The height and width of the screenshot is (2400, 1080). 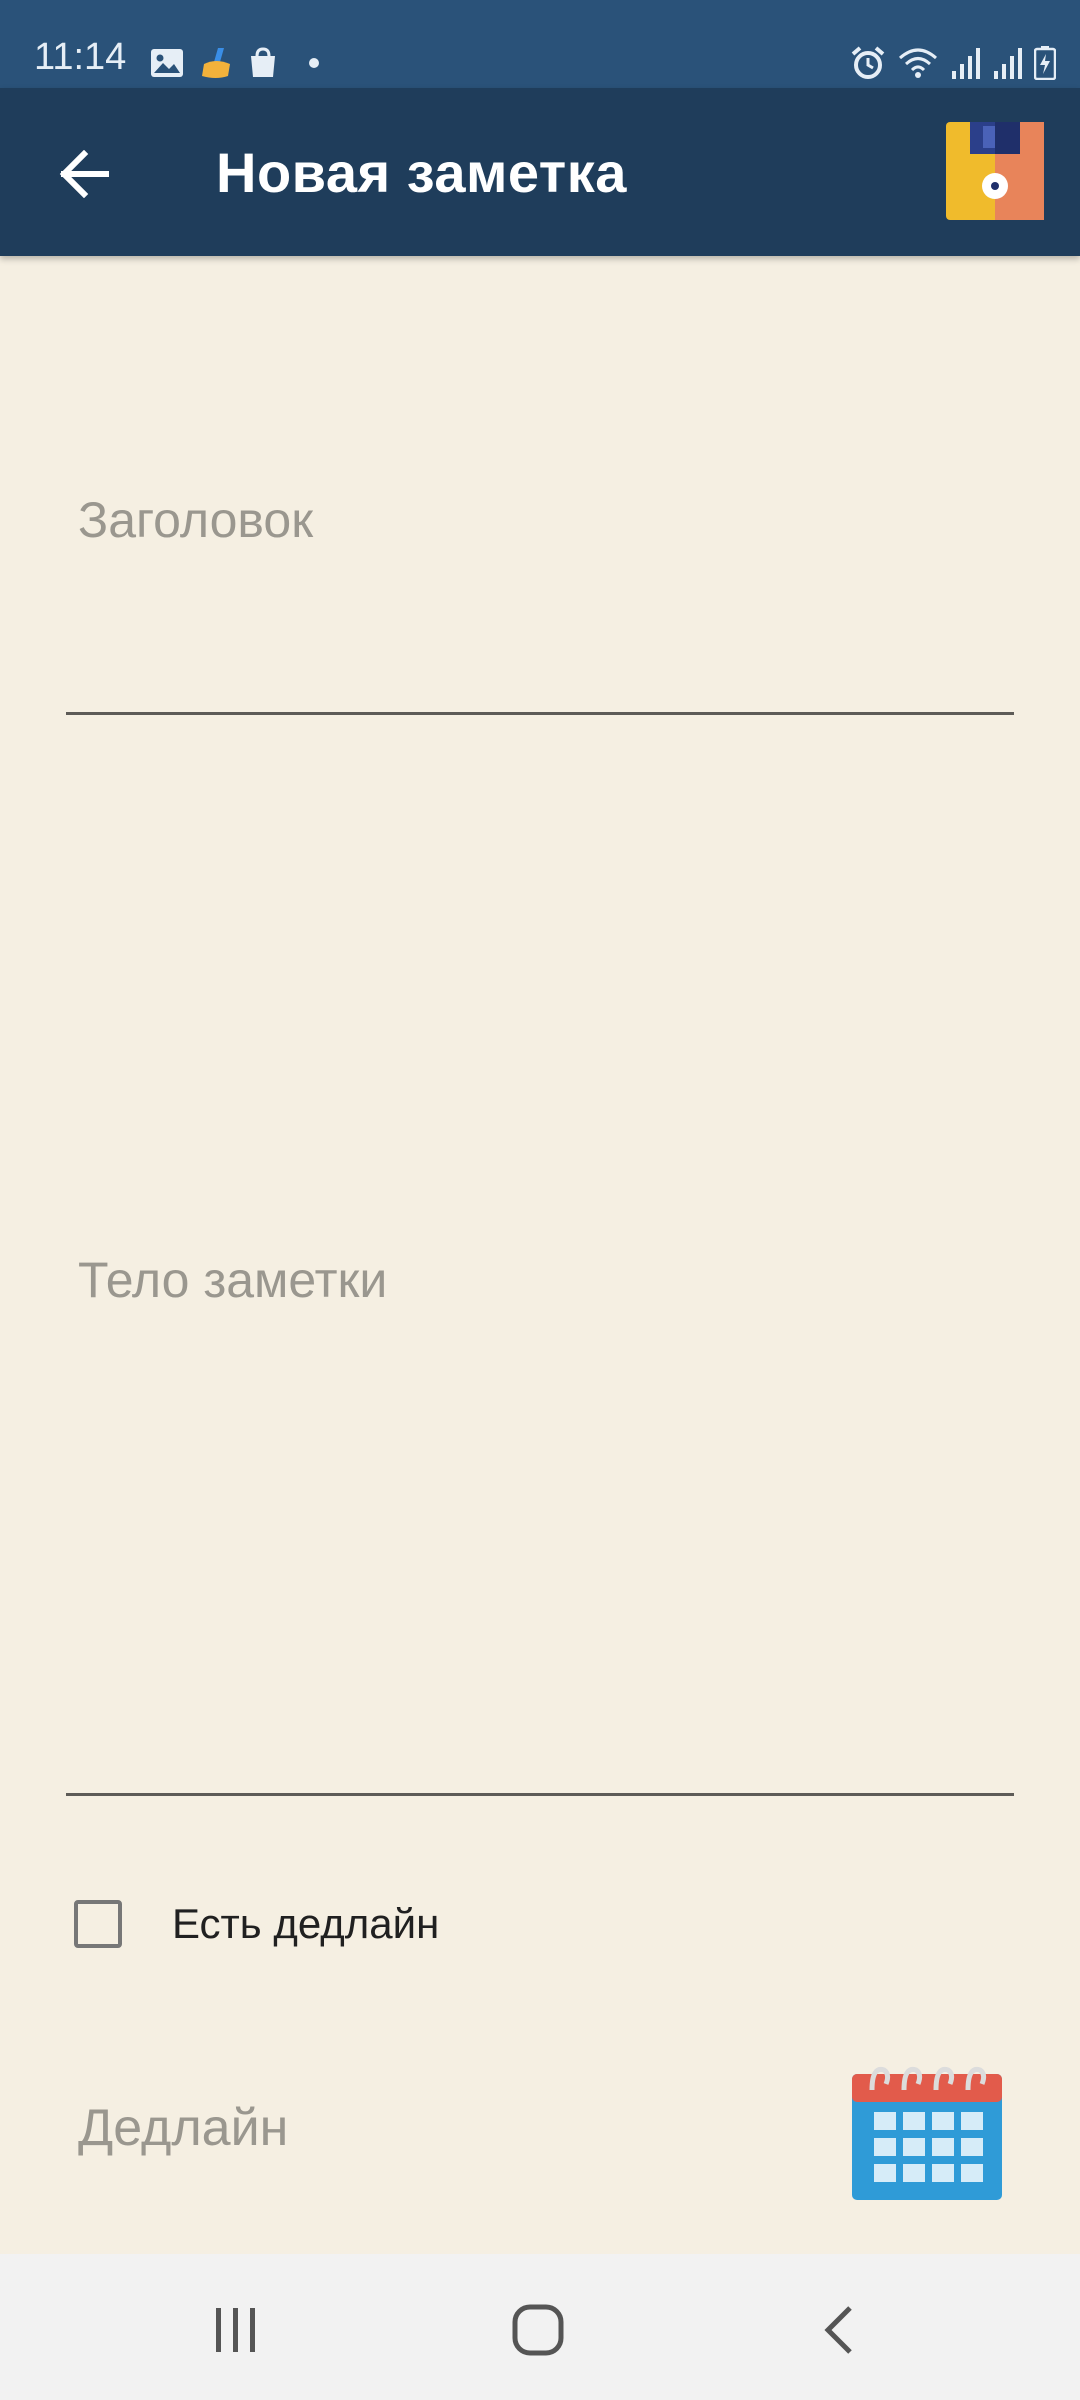 What do you see at coordinates (540, 1280) in the screenshot?
I see `body-input` at bounding box center [540, 1280].